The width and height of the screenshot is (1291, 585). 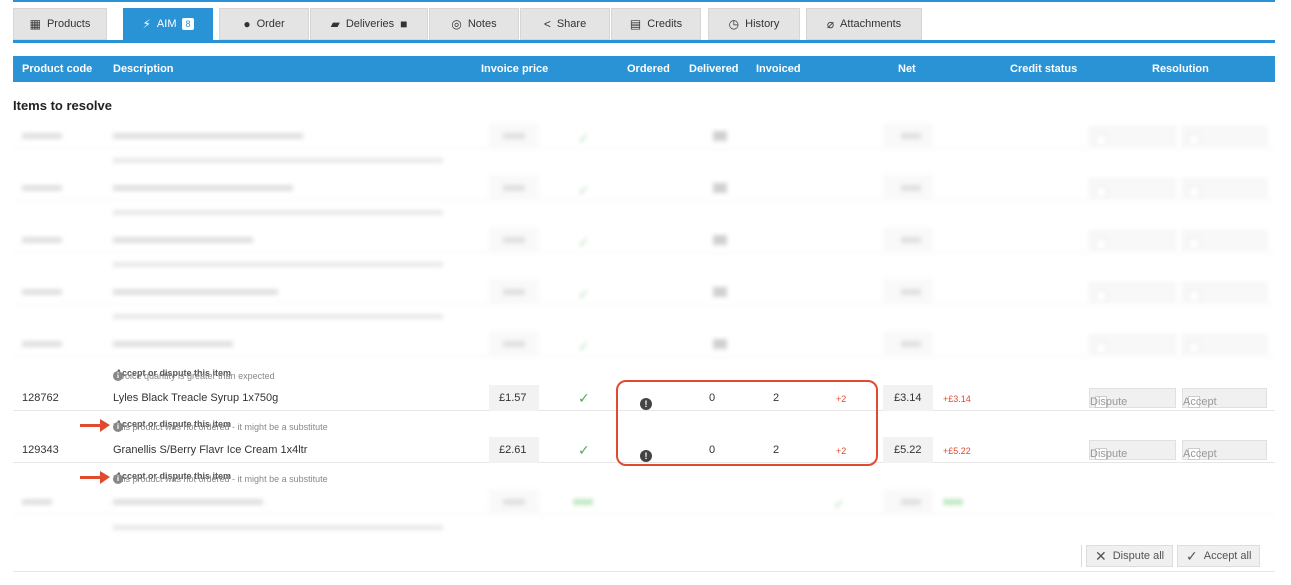 I want to click on tab-history: ◷ History, so click(x=754, y=24).